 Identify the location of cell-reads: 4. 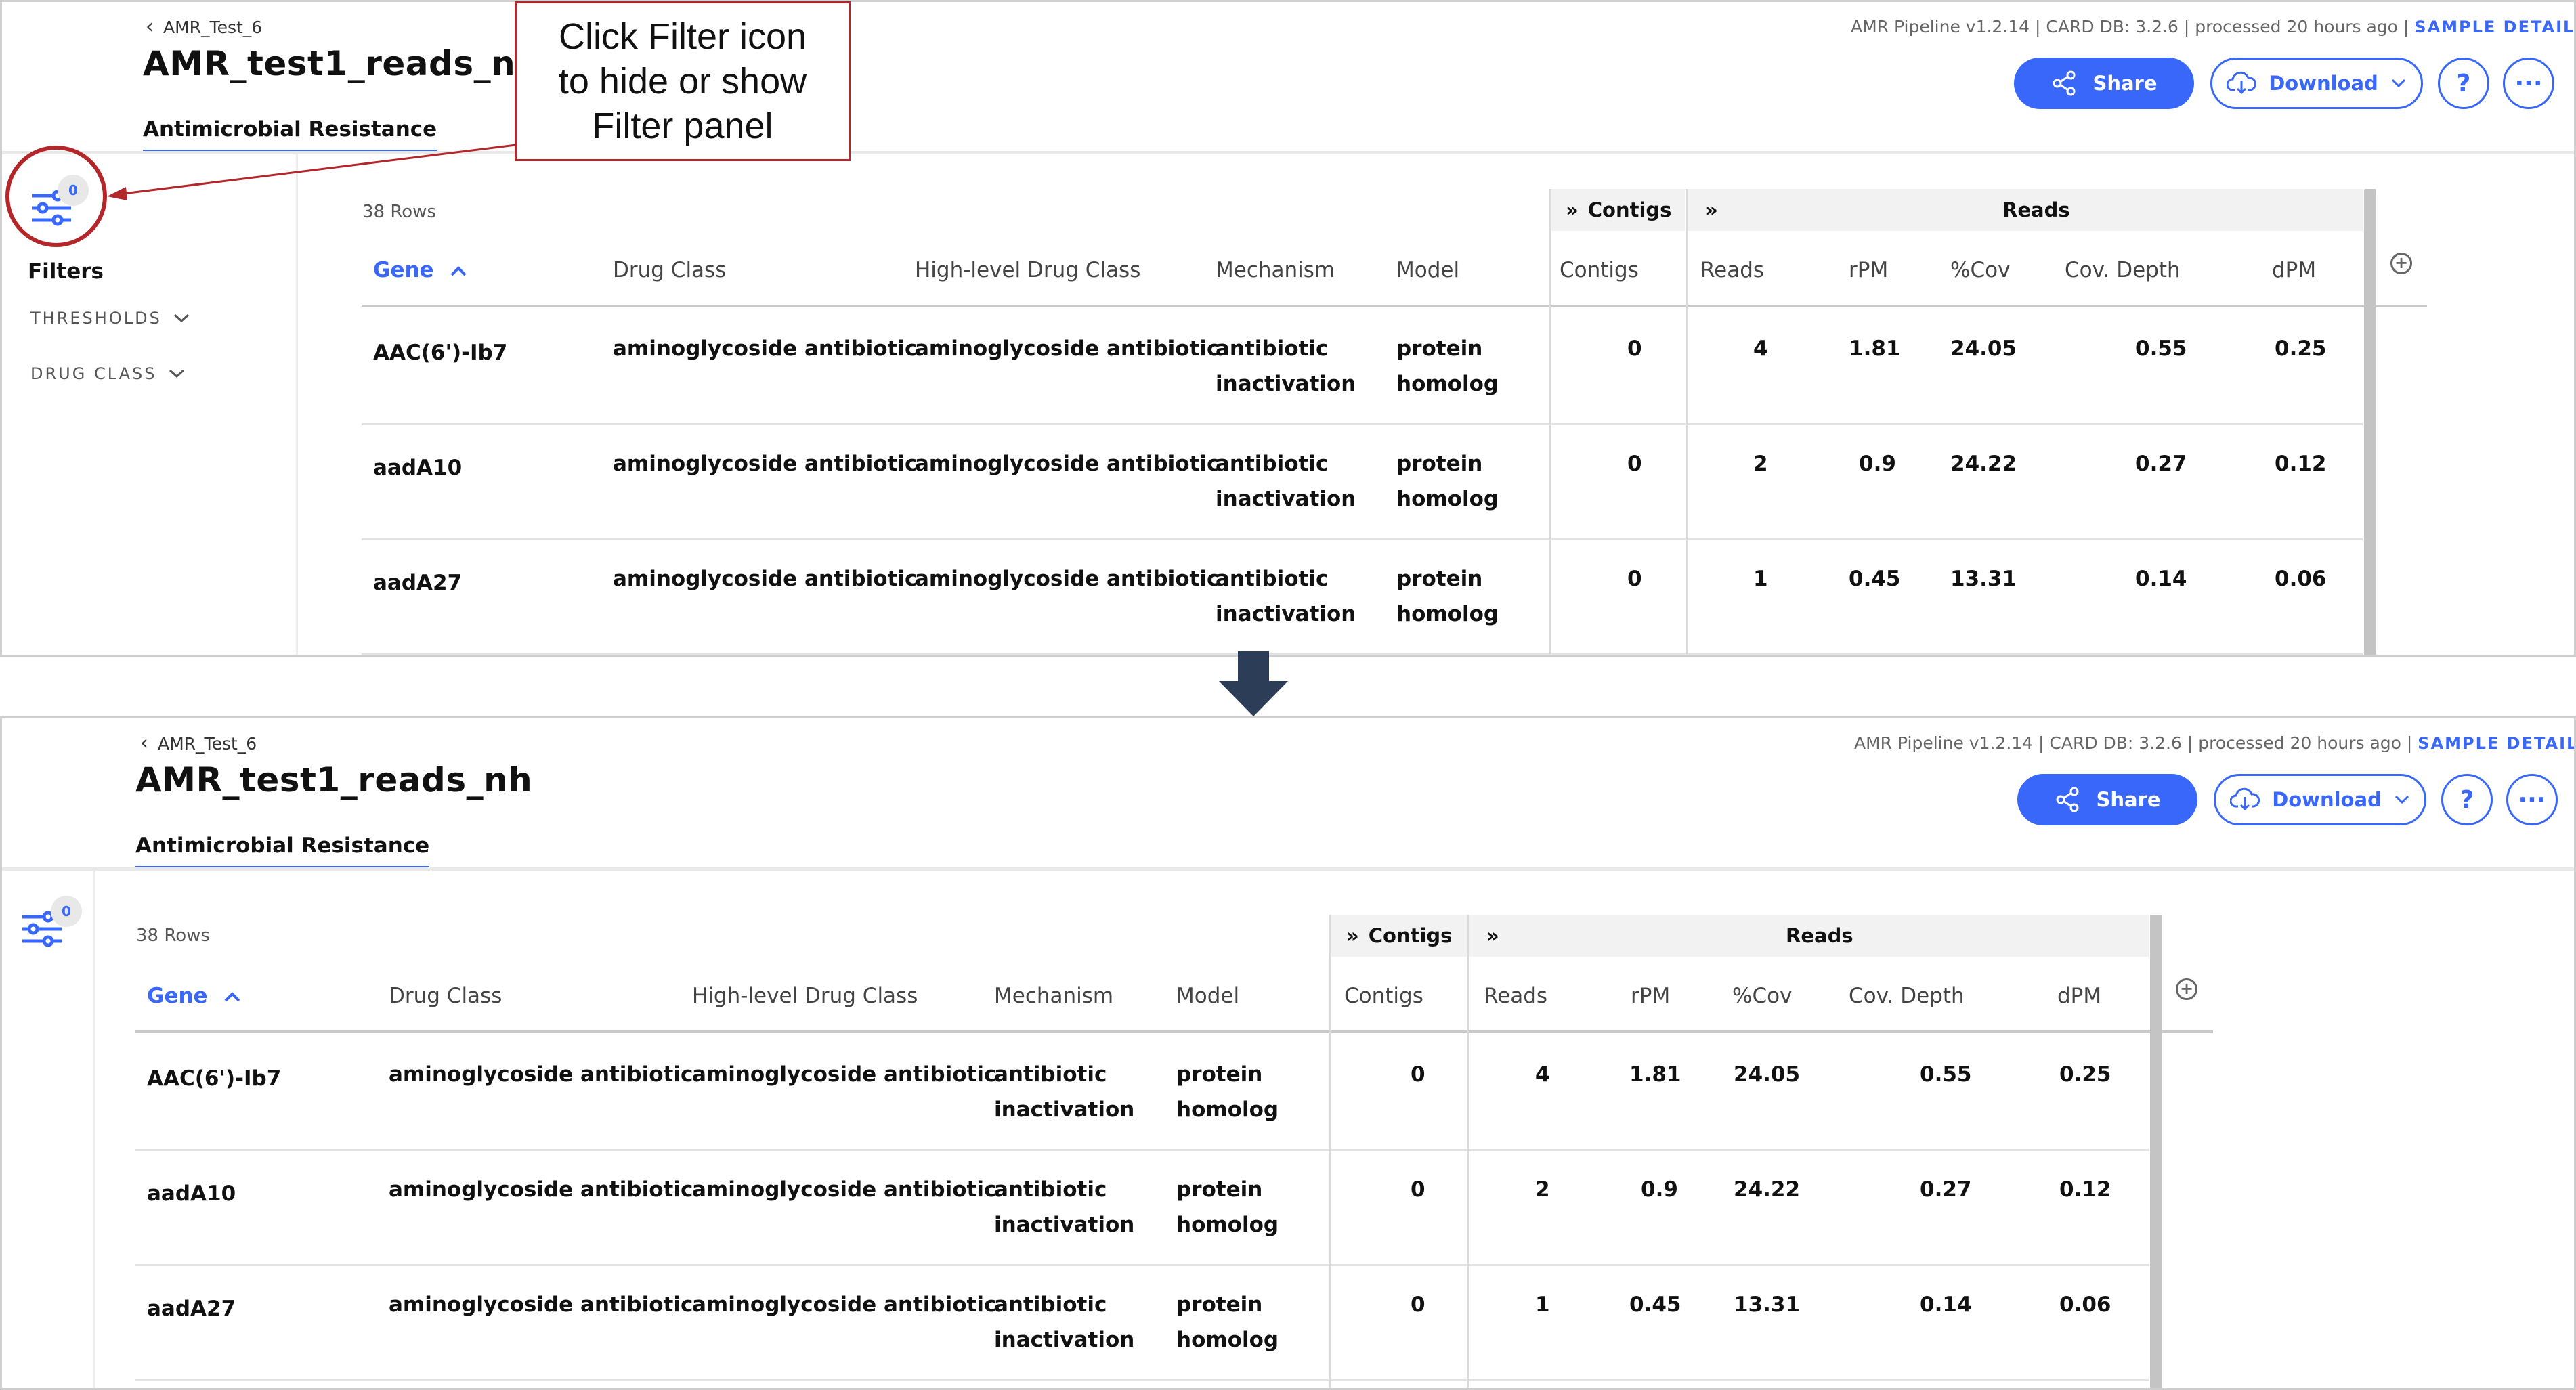
(1760, 349).